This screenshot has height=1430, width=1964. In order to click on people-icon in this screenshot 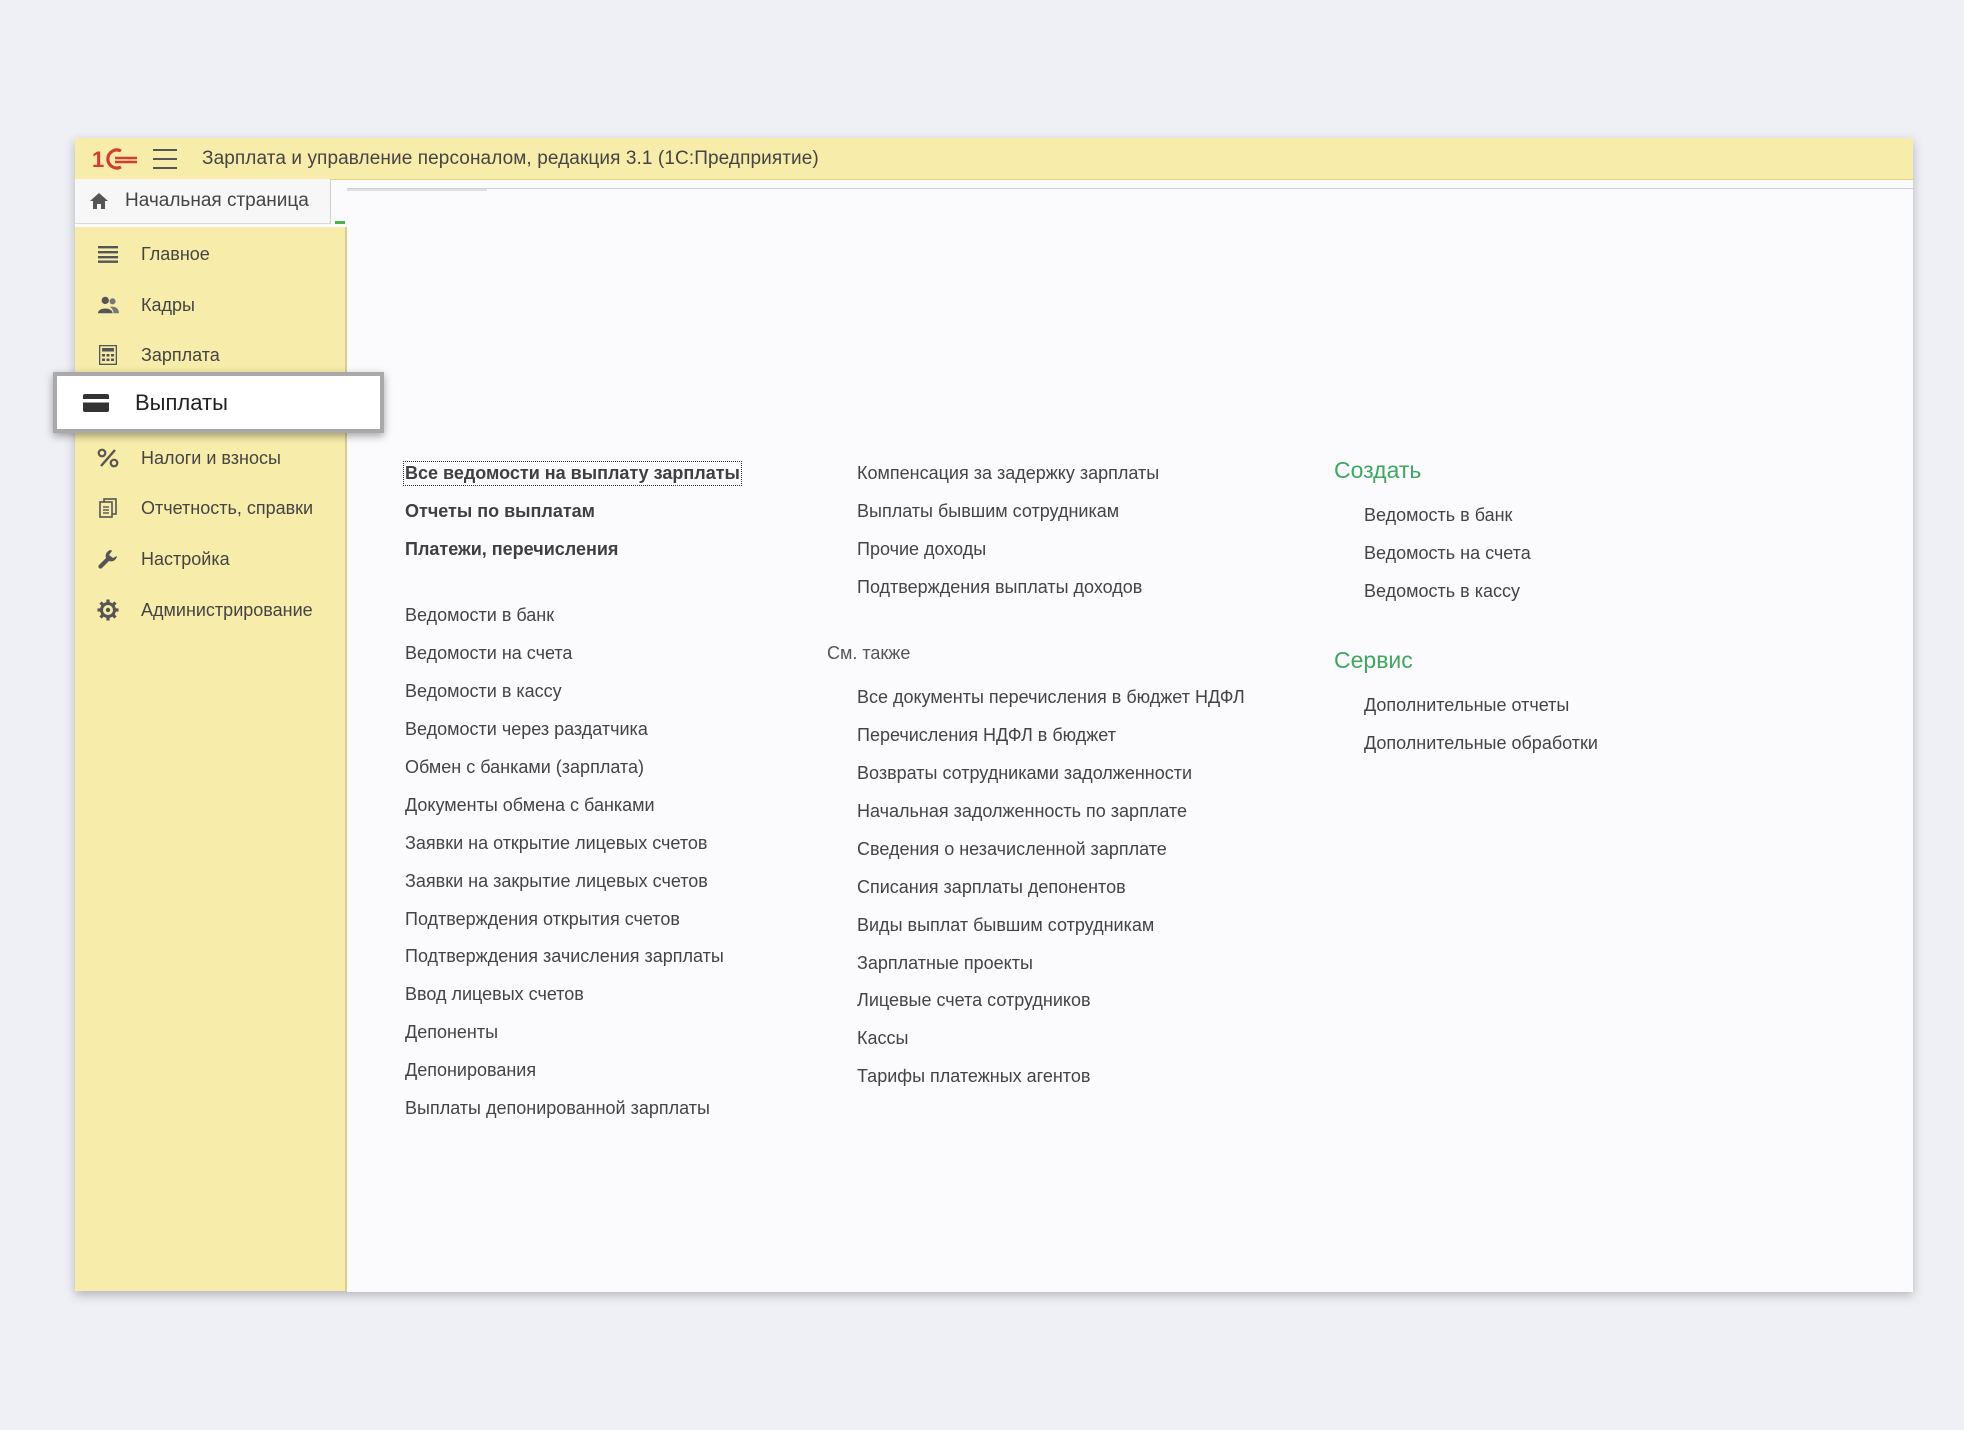, I will do `click(108, 305)`.